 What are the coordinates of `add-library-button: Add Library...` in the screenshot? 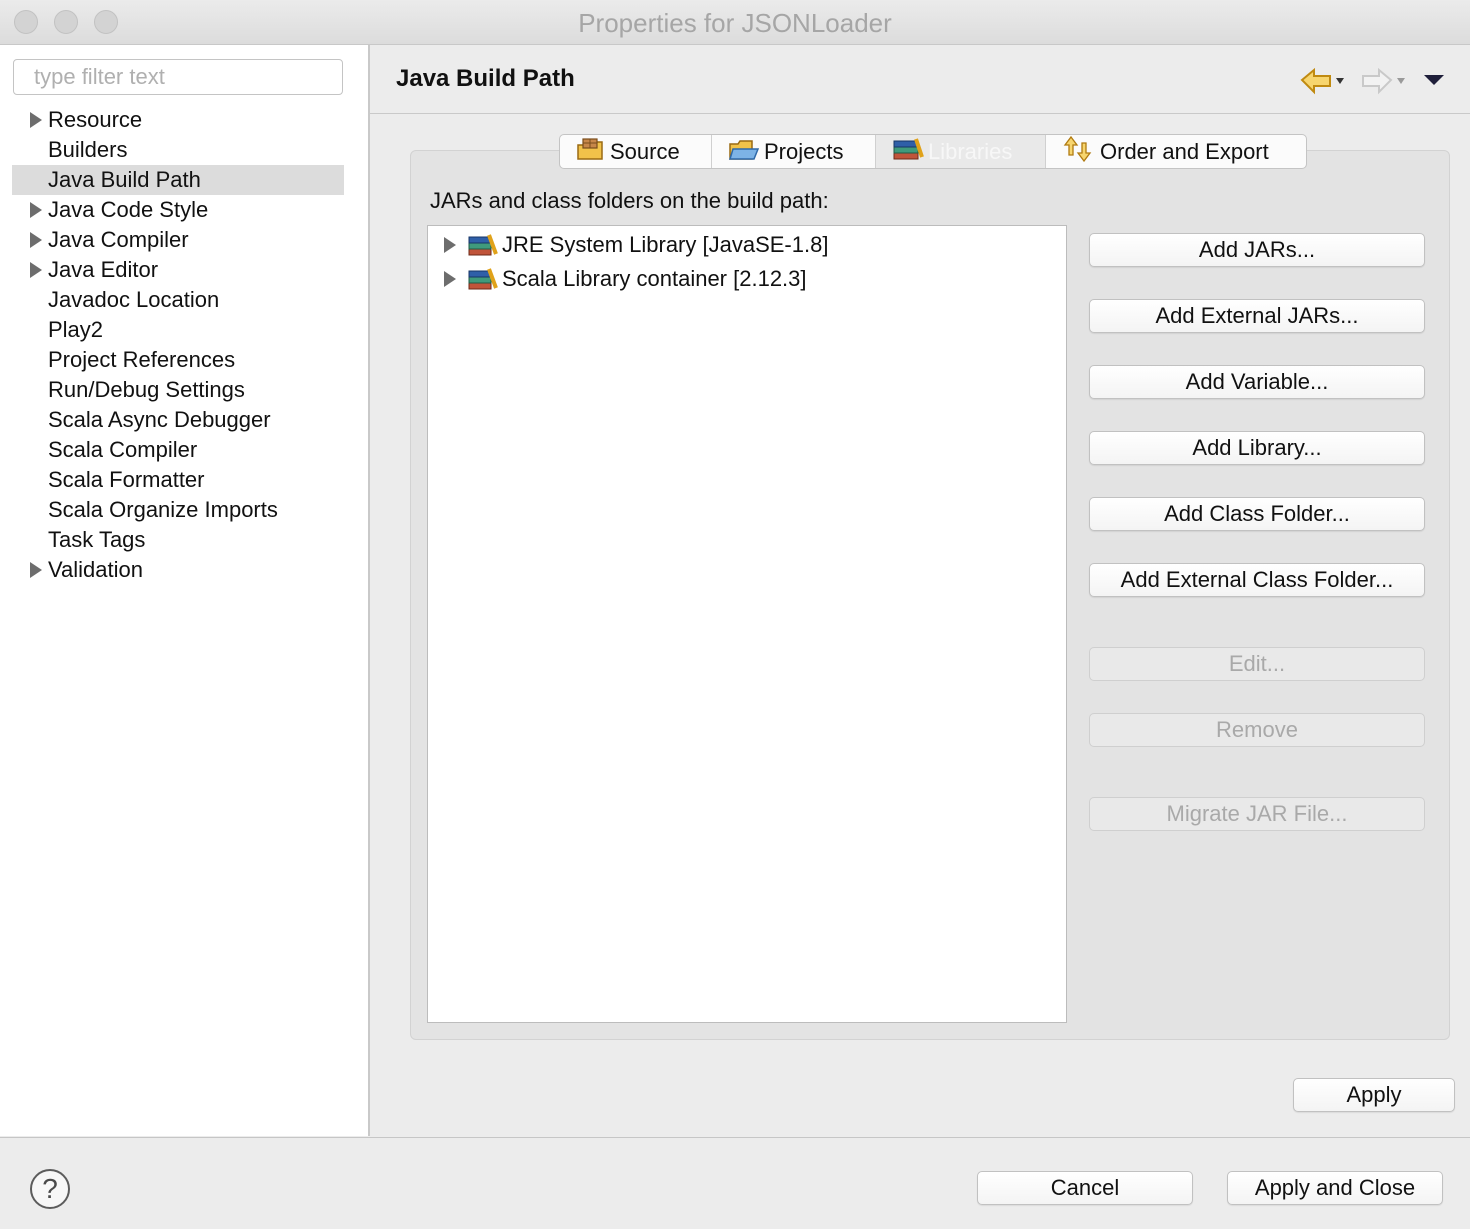 It's located at (1257, 448).